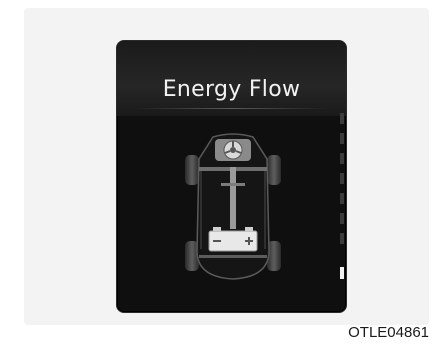  What do you see at coordinates (231, 89) in the screenshot?
I see `screen-title: Energy Flow` at bounding box center [231, 89].